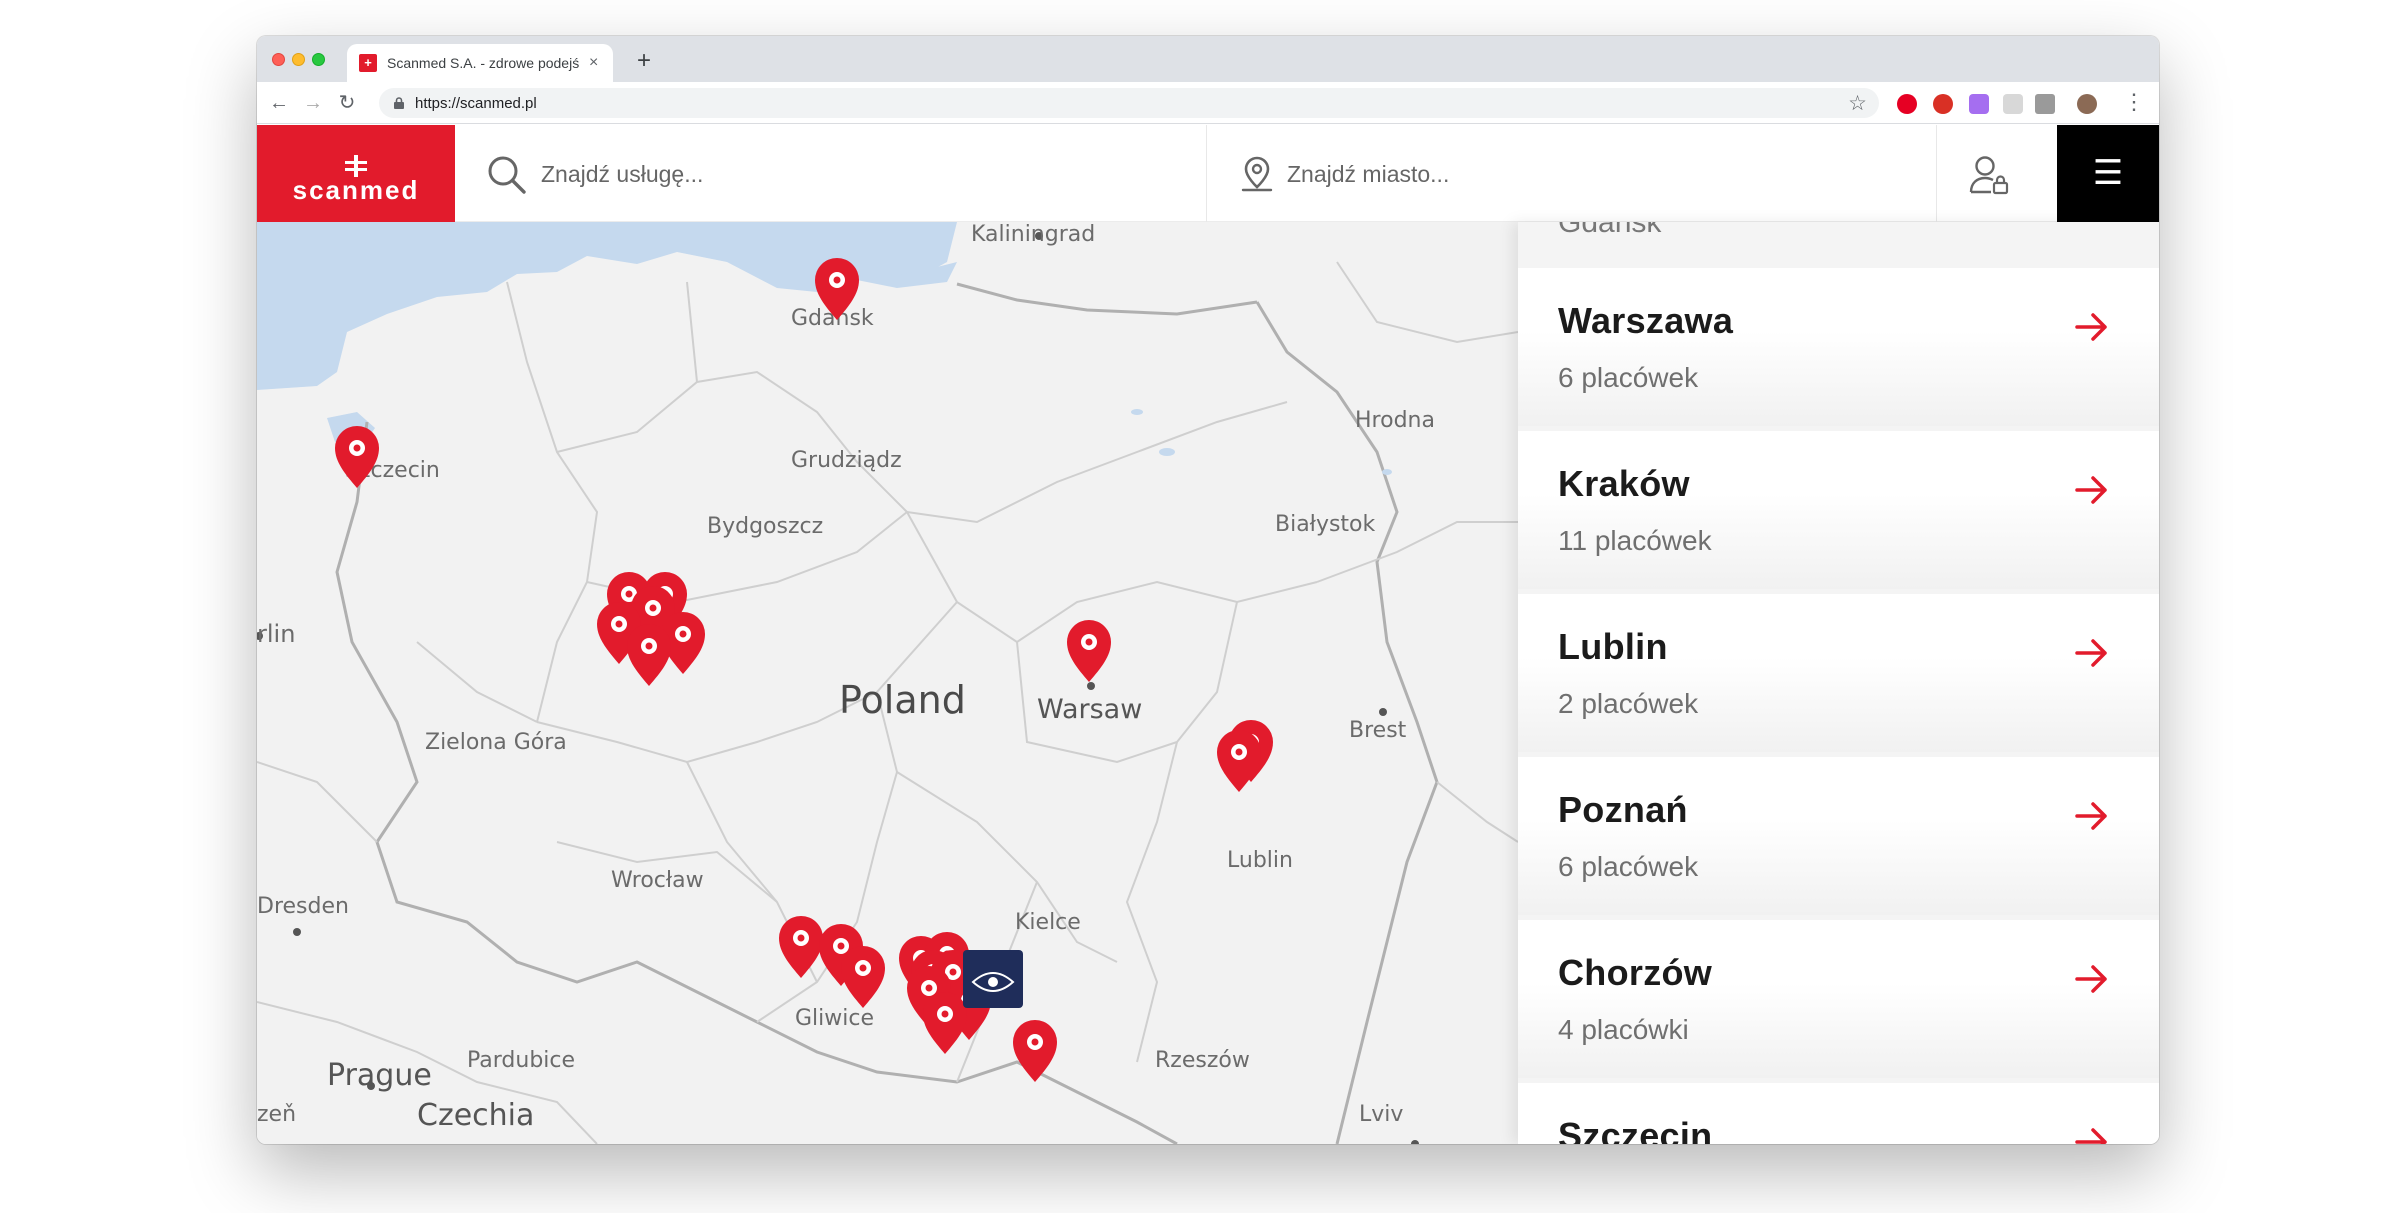 Image resolution: width=2400 pixels, height=1213 pixels. I want to click on back-button: ←, so click(279, 103).